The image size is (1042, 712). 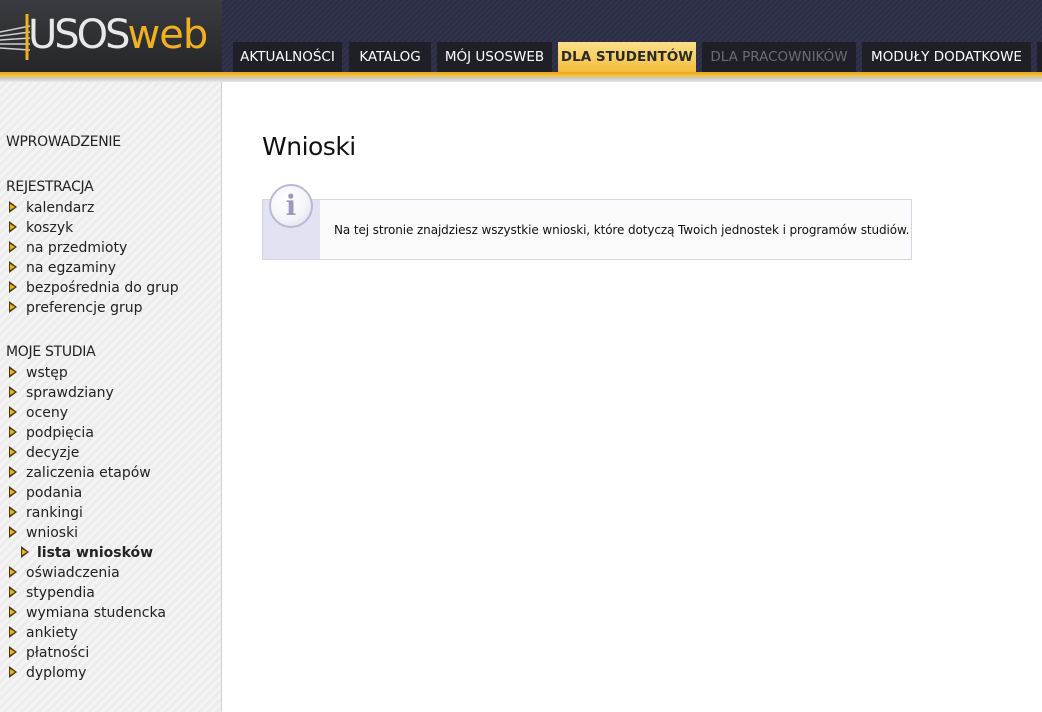 I want to click on sidebar-item-ankiety: ankiety, so click(x=43, y=633).